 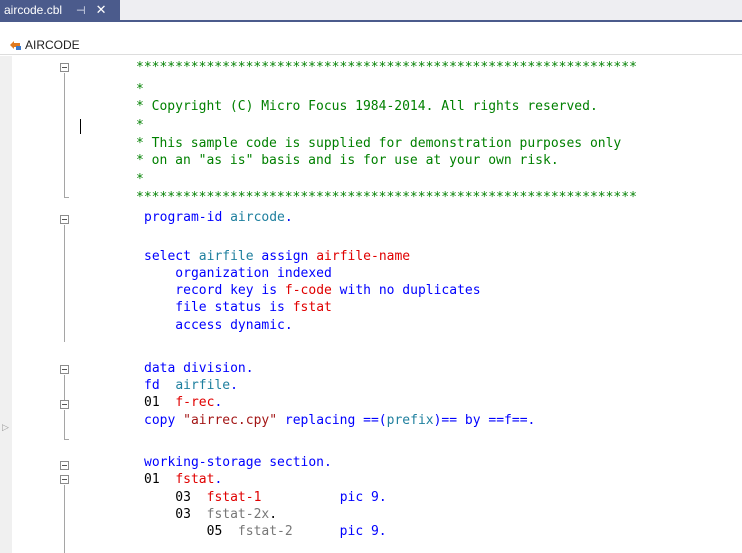 What do you see at coordinates (371, 403) in the screenshot?
I see `code-line: 01 f-rec.` at bounding box center [371, 403].